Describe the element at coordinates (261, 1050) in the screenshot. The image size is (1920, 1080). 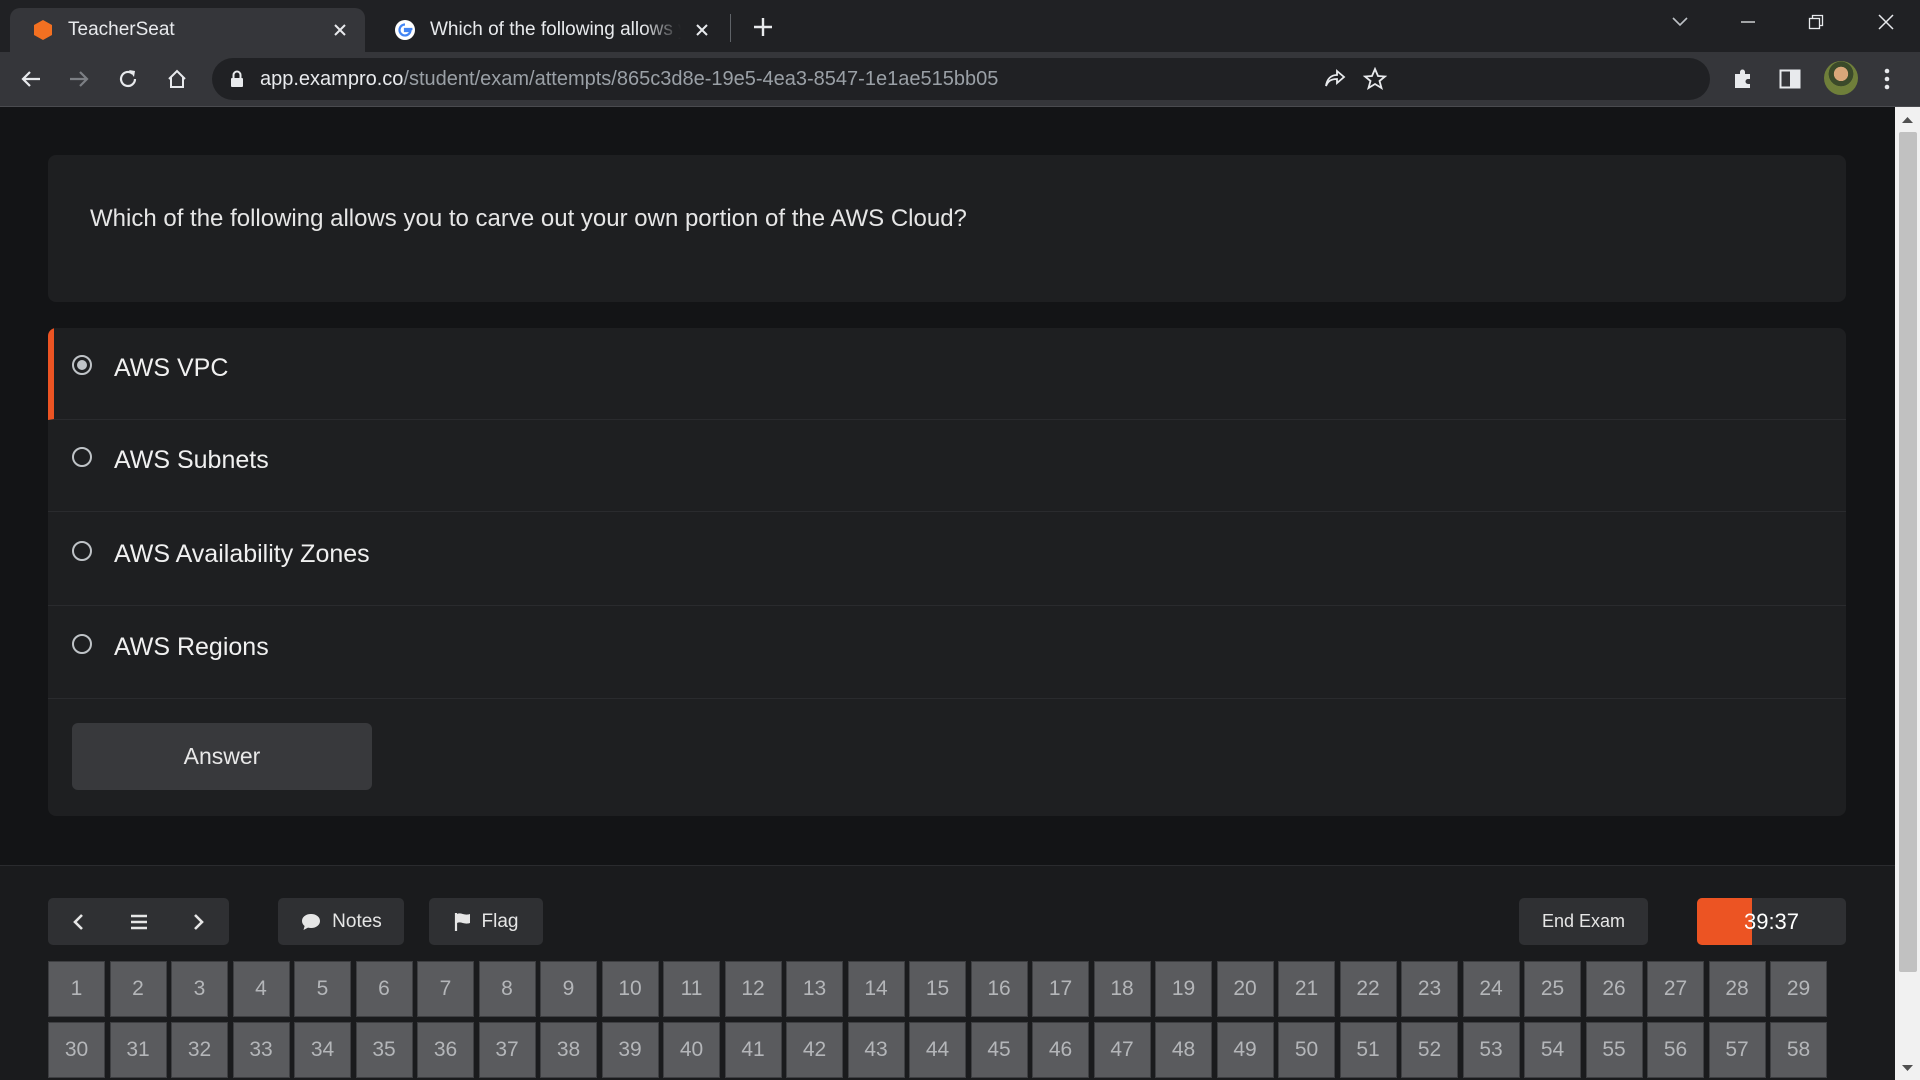
I see `question-number-button: 33` at that location.